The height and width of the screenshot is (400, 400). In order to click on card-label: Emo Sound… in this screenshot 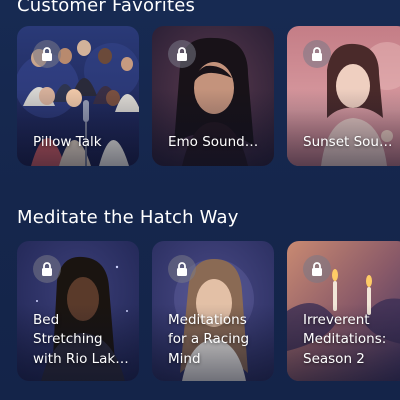, I will do `click(213, 141)`.